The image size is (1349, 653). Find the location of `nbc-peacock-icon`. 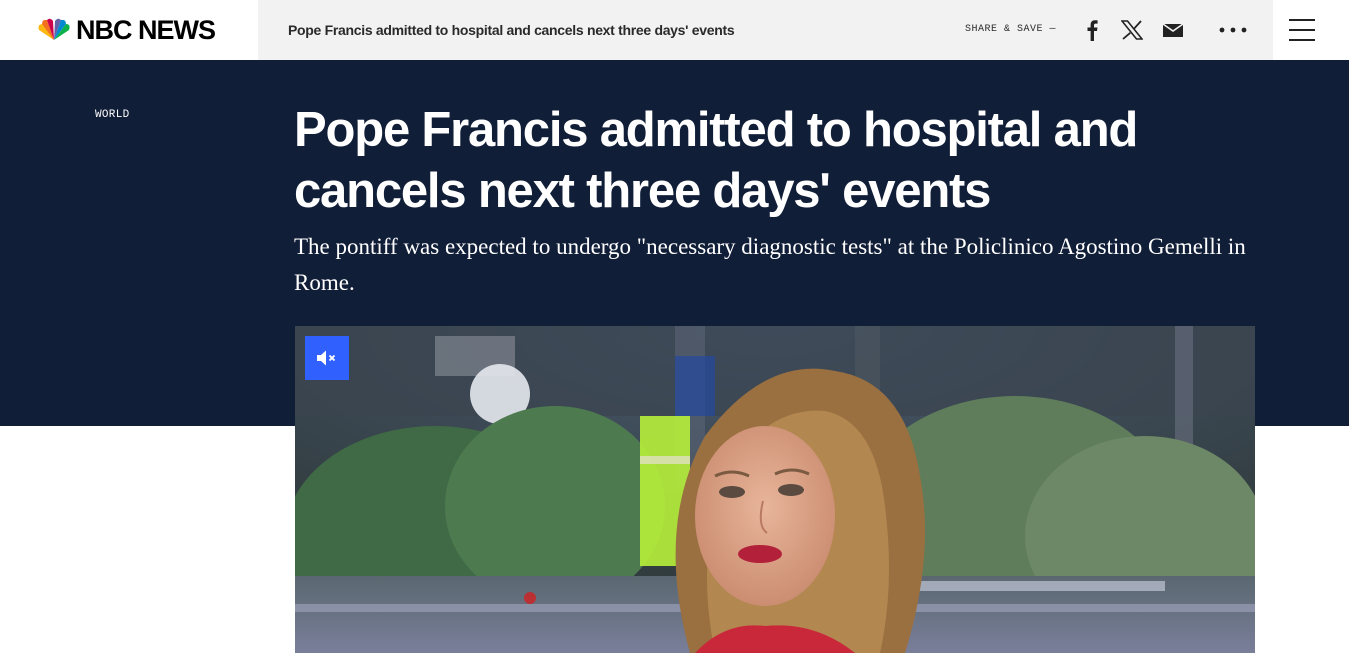

nbc-peacock-icon is located at coordinates (54, 29).